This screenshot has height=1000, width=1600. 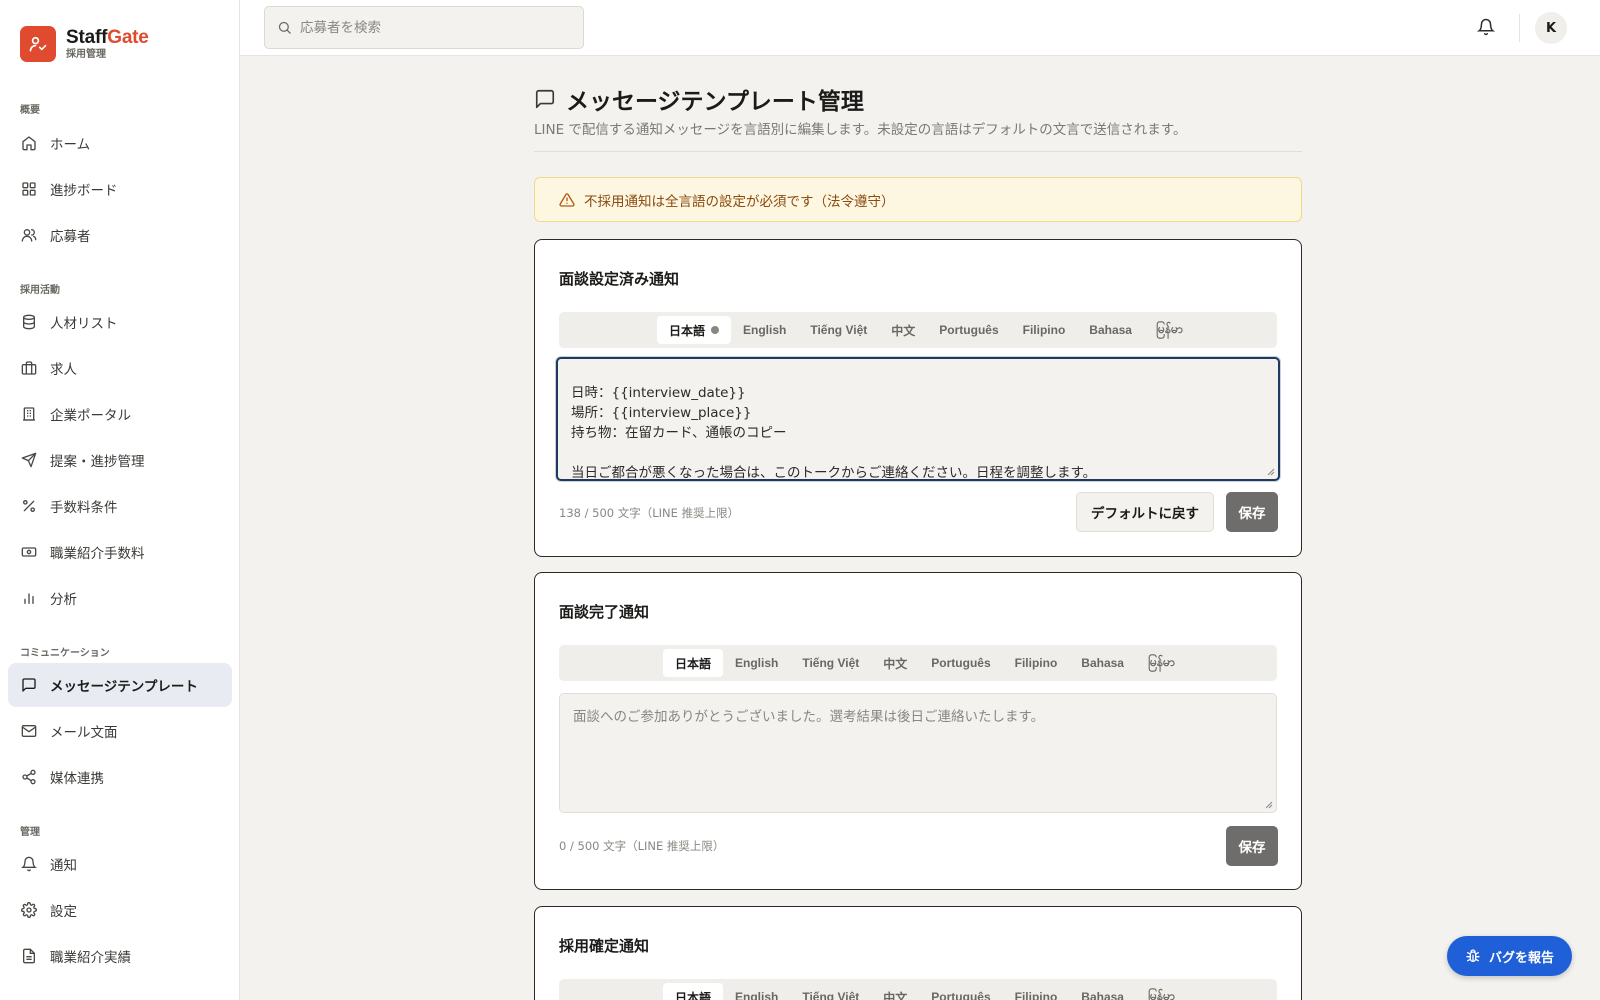 What do you see at coordinates (604, 946) in the screenshot?
I see `card-title: 採用確定通知` at bounding box center [604, 946].